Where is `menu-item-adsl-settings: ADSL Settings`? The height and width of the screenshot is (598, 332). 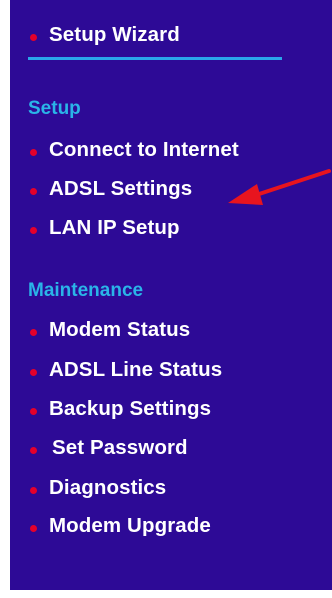 menu-item-adsl-settings: ADSL Settings is located at coordinates (101, 189).